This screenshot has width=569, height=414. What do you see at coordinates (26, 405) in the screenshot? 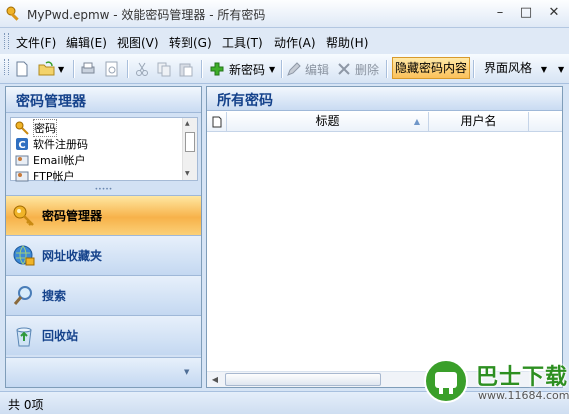
I see `item-count-status: 共 0项` at bounding box center [26, 405].